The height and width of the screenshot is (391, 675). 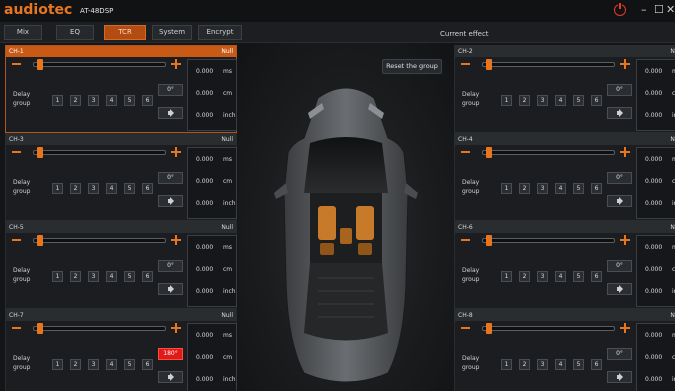 I want to click on power-icon, so click(x=620, y=9).